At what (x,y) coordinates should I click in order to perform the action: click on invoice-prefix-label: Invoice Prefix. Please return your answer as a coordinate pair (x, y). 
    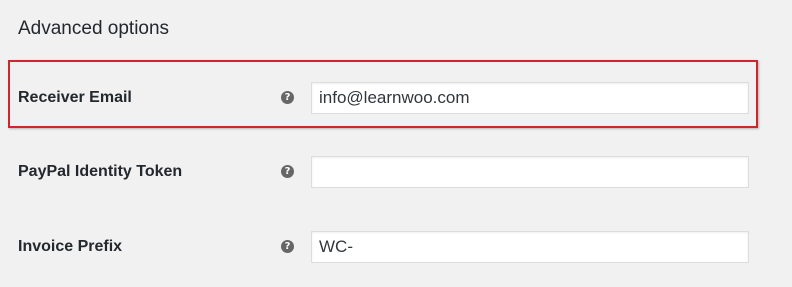
    Looking at the image, I should click on (70, 246).